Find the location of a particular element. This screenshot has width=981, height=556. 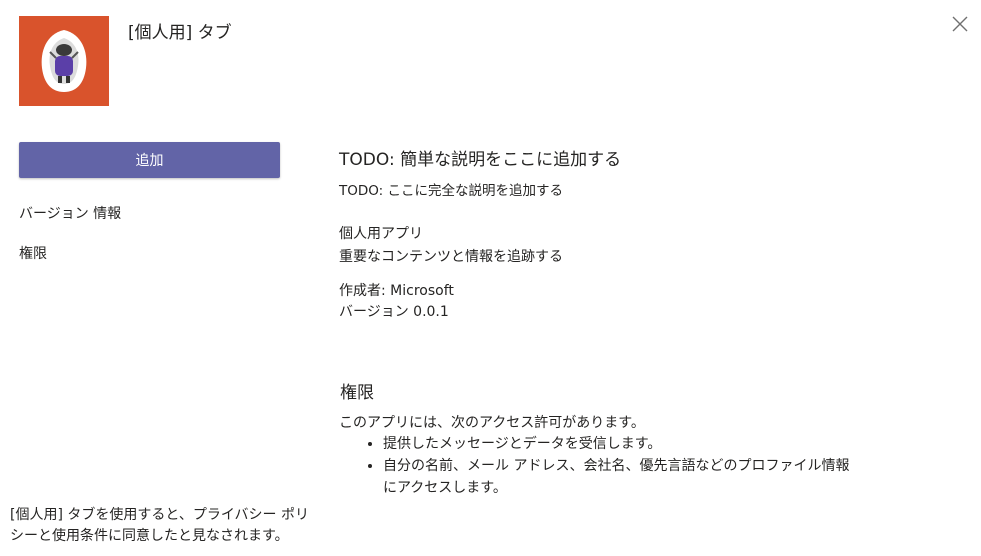

app-icon is located at coordinates (64, 61).